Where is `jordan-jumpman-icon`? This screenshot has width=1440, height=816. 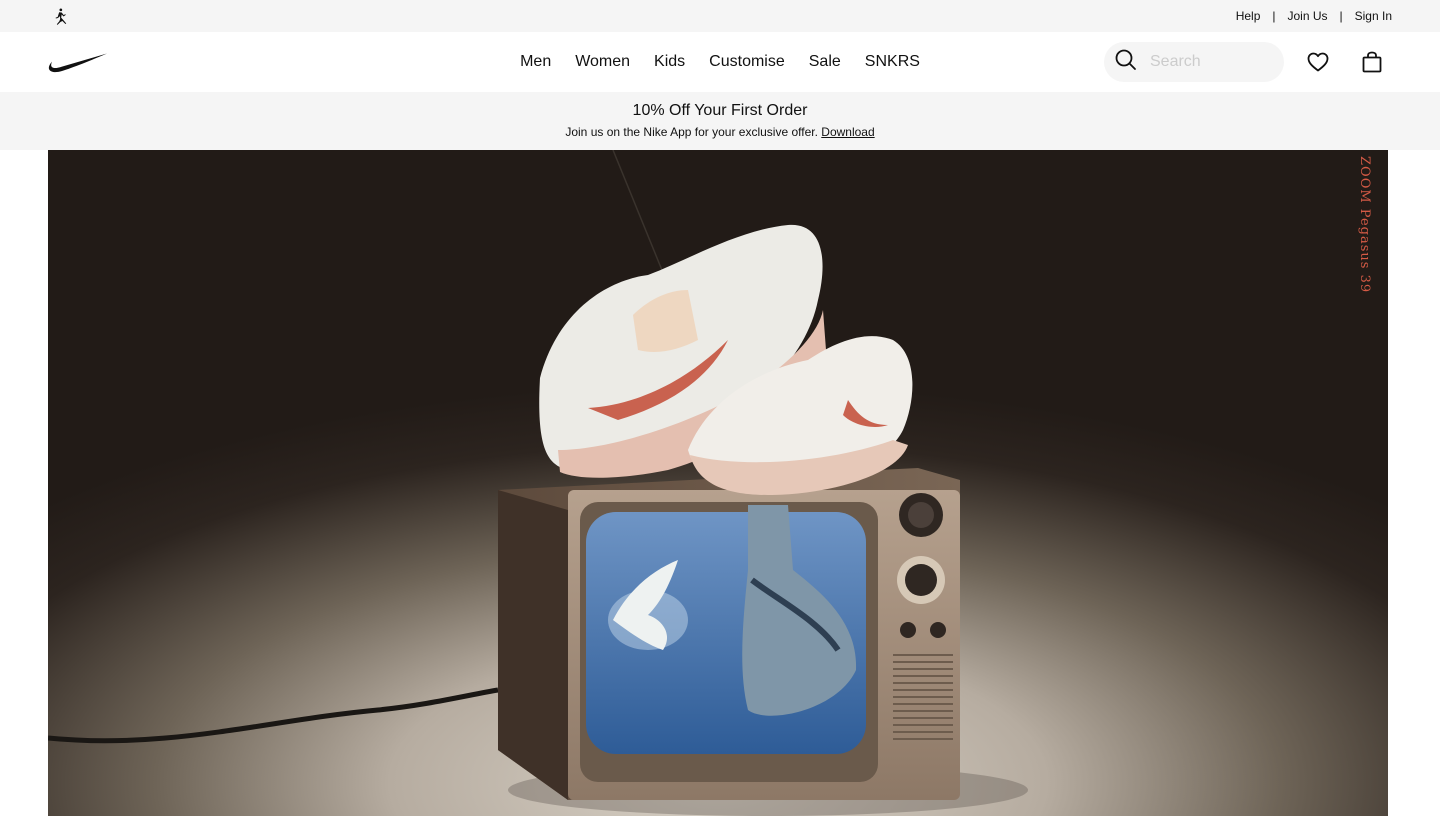
jordan-jumpman-icon is located at coordinates (60, 16).